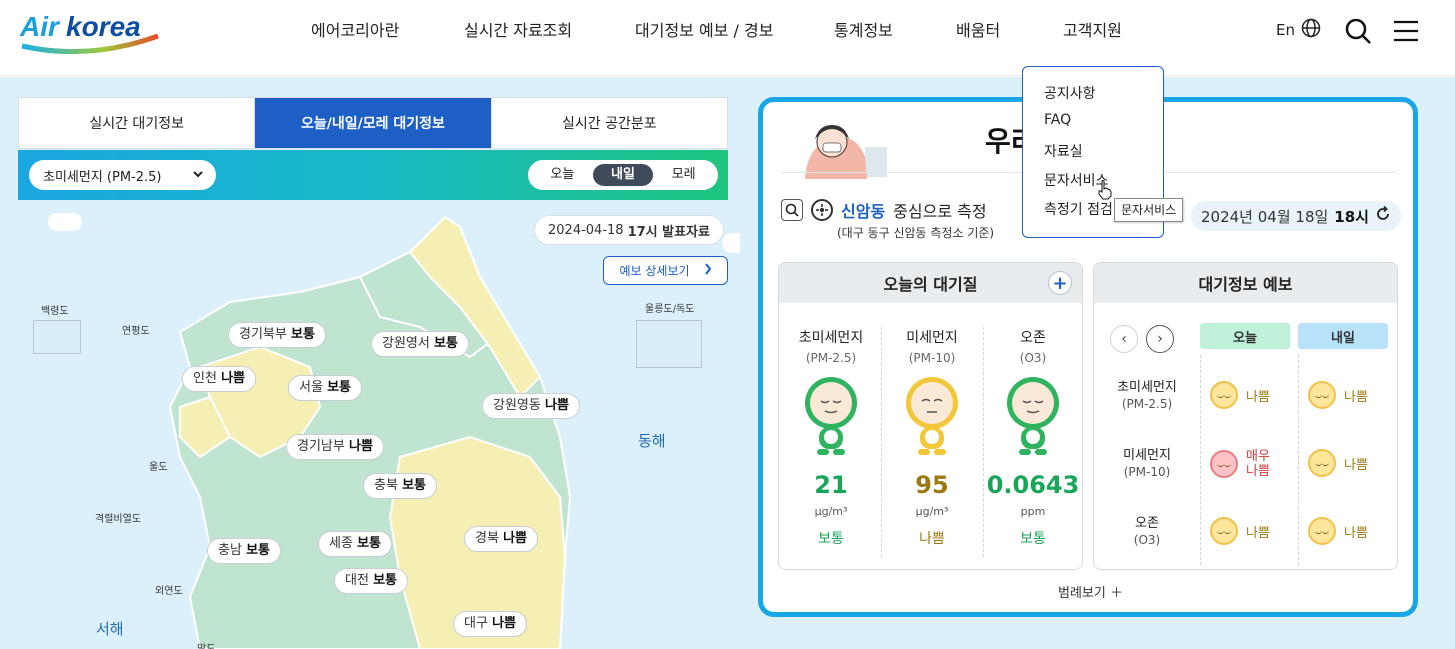  Describe the element at coordinates (169, 591) in the screenshot. I see `island-label: 외연도` at that location.